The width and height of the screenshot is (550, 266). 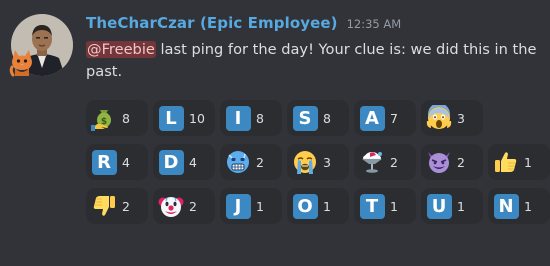 I want to click on reaction-row: $8 L 10 I 8 S 8 A 7 3, so click(x=316, y=118).